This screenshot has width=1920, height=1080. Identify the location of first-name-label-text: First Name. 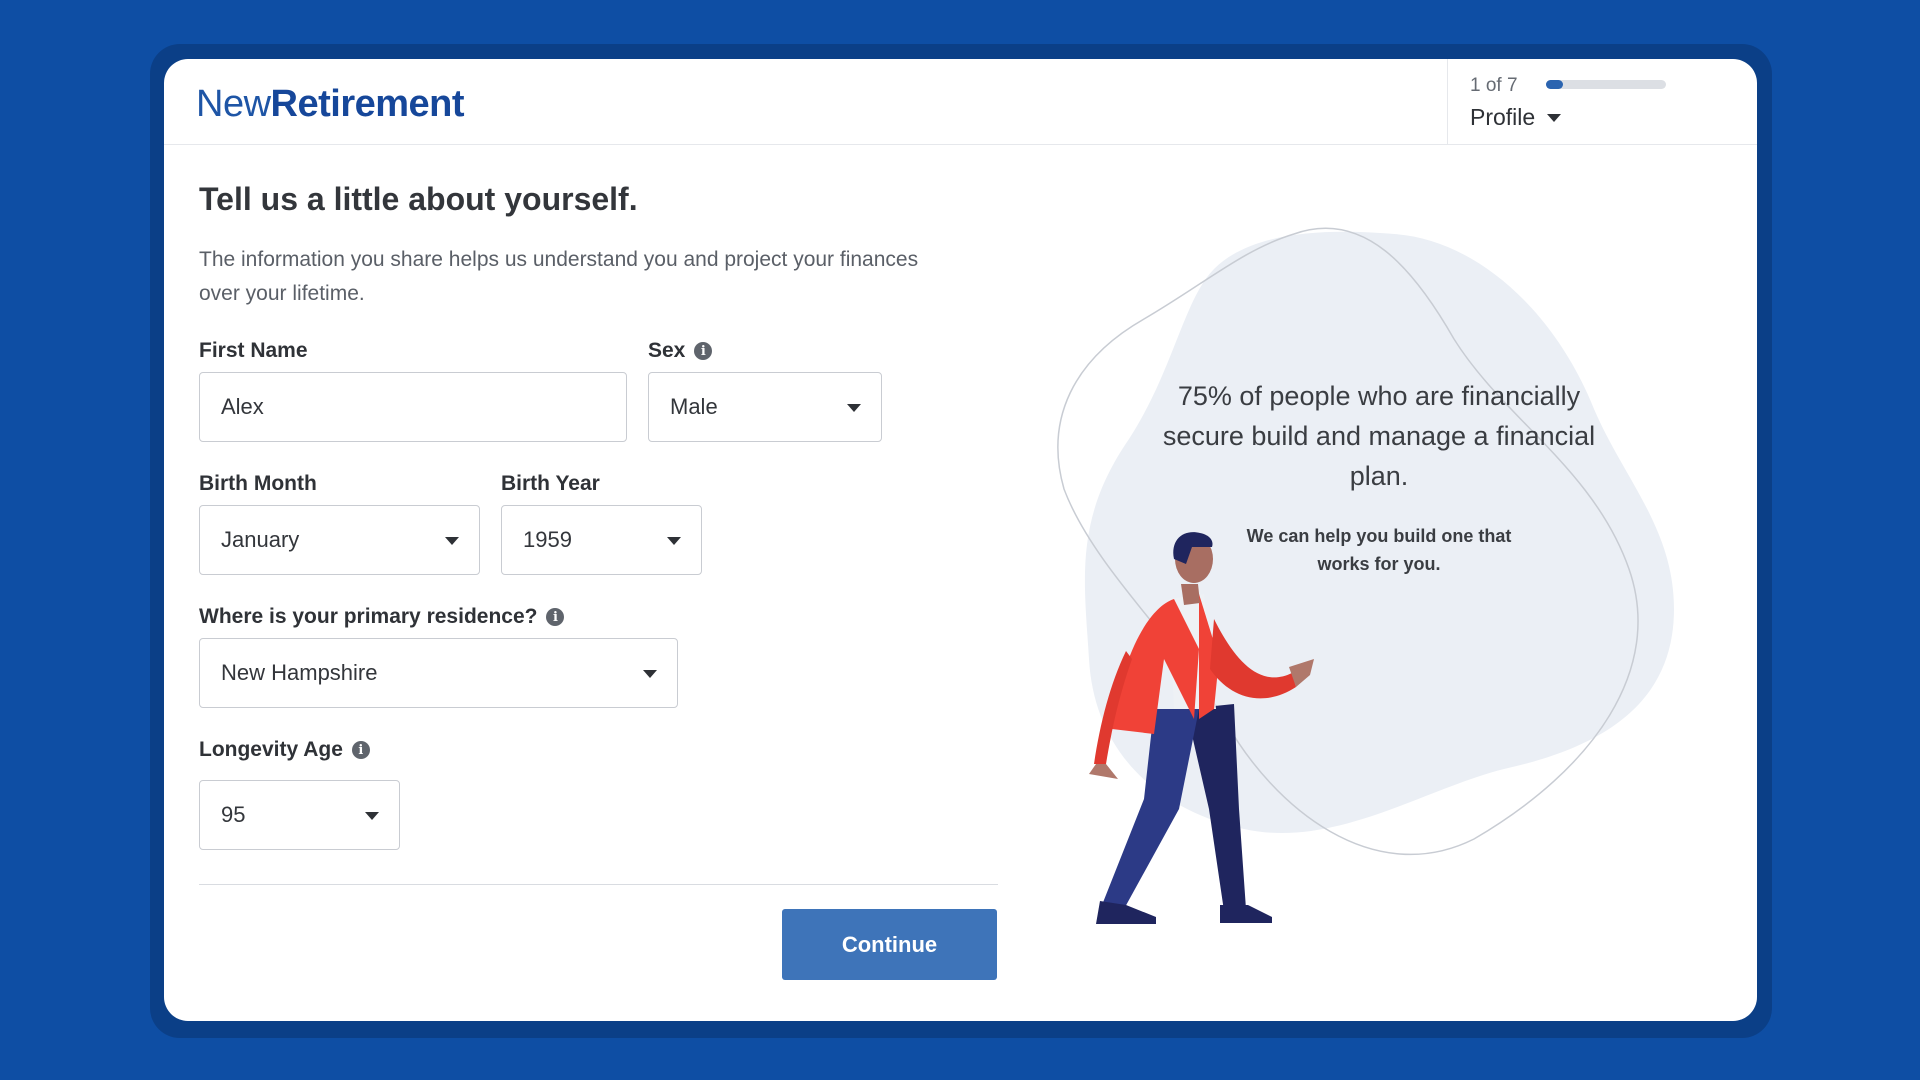
(253, 350).